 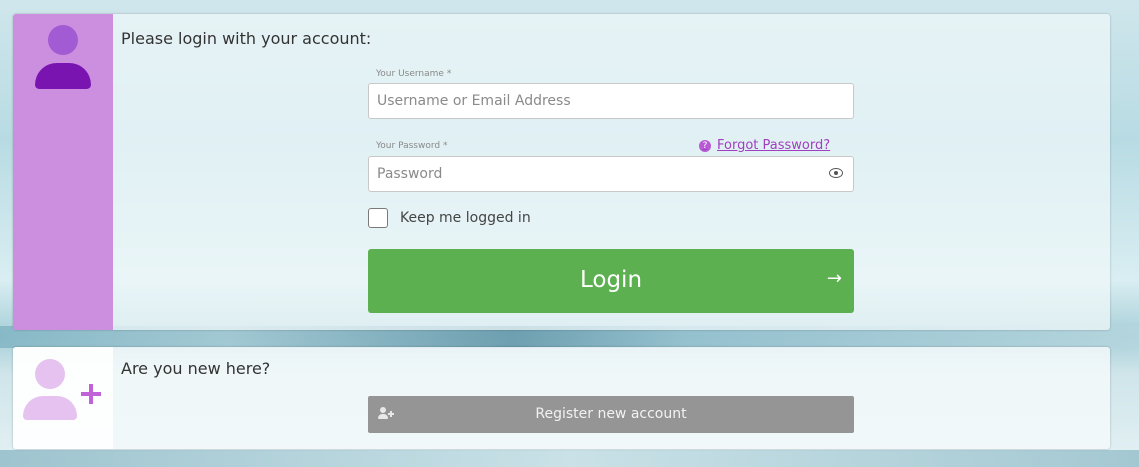 What do you see at coordinates (569, 458) in the screenshot?
I see `background-bottom` at bounding box center [569, 458].